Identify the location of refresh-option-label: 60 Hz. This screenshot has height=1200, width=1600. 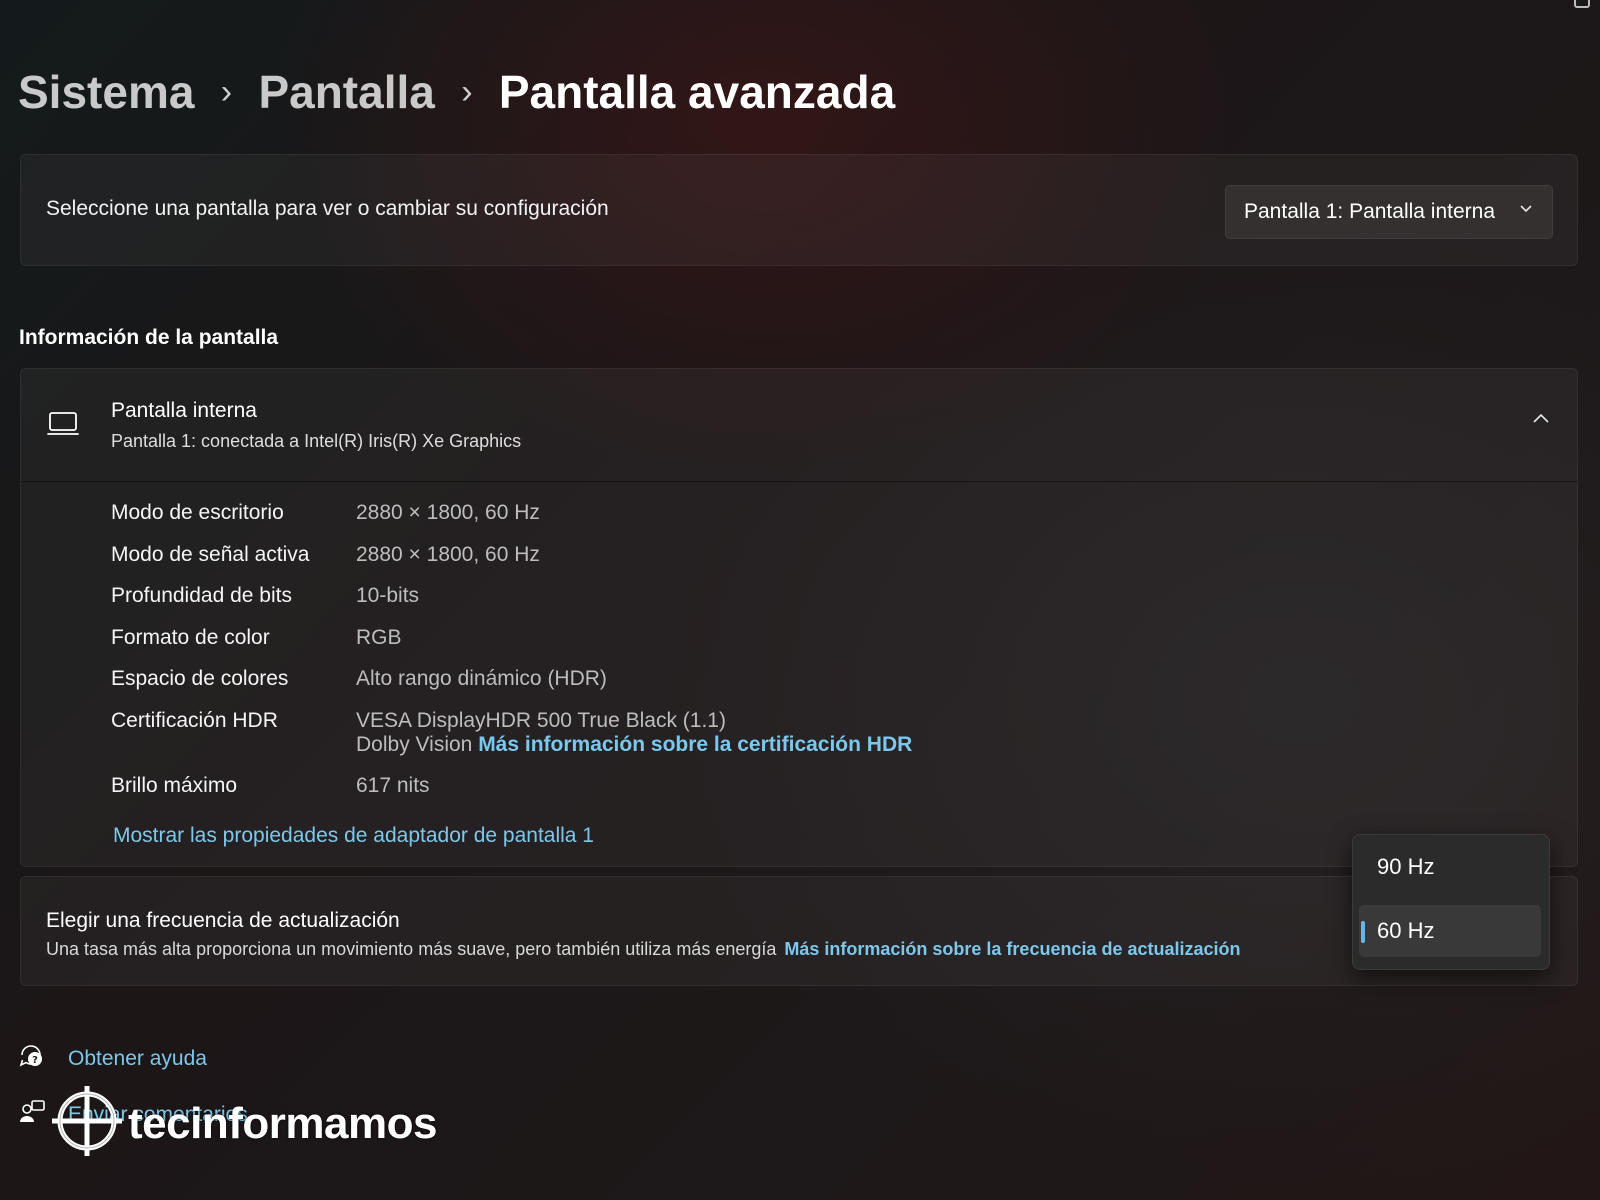
(1406, 930).